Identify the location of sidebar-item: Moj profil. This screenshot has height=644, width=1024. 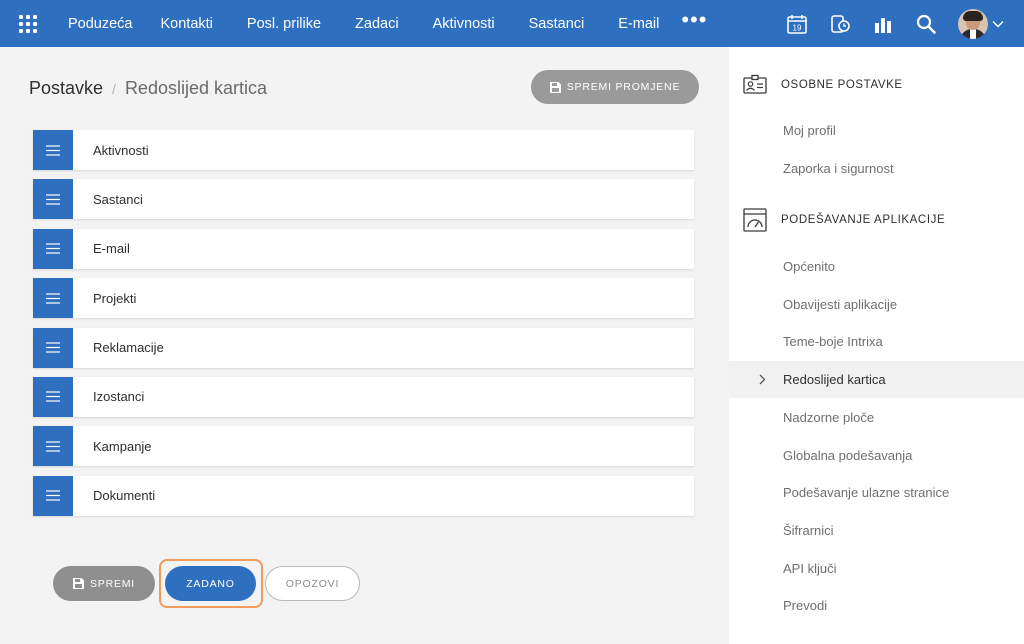
(876, 130).